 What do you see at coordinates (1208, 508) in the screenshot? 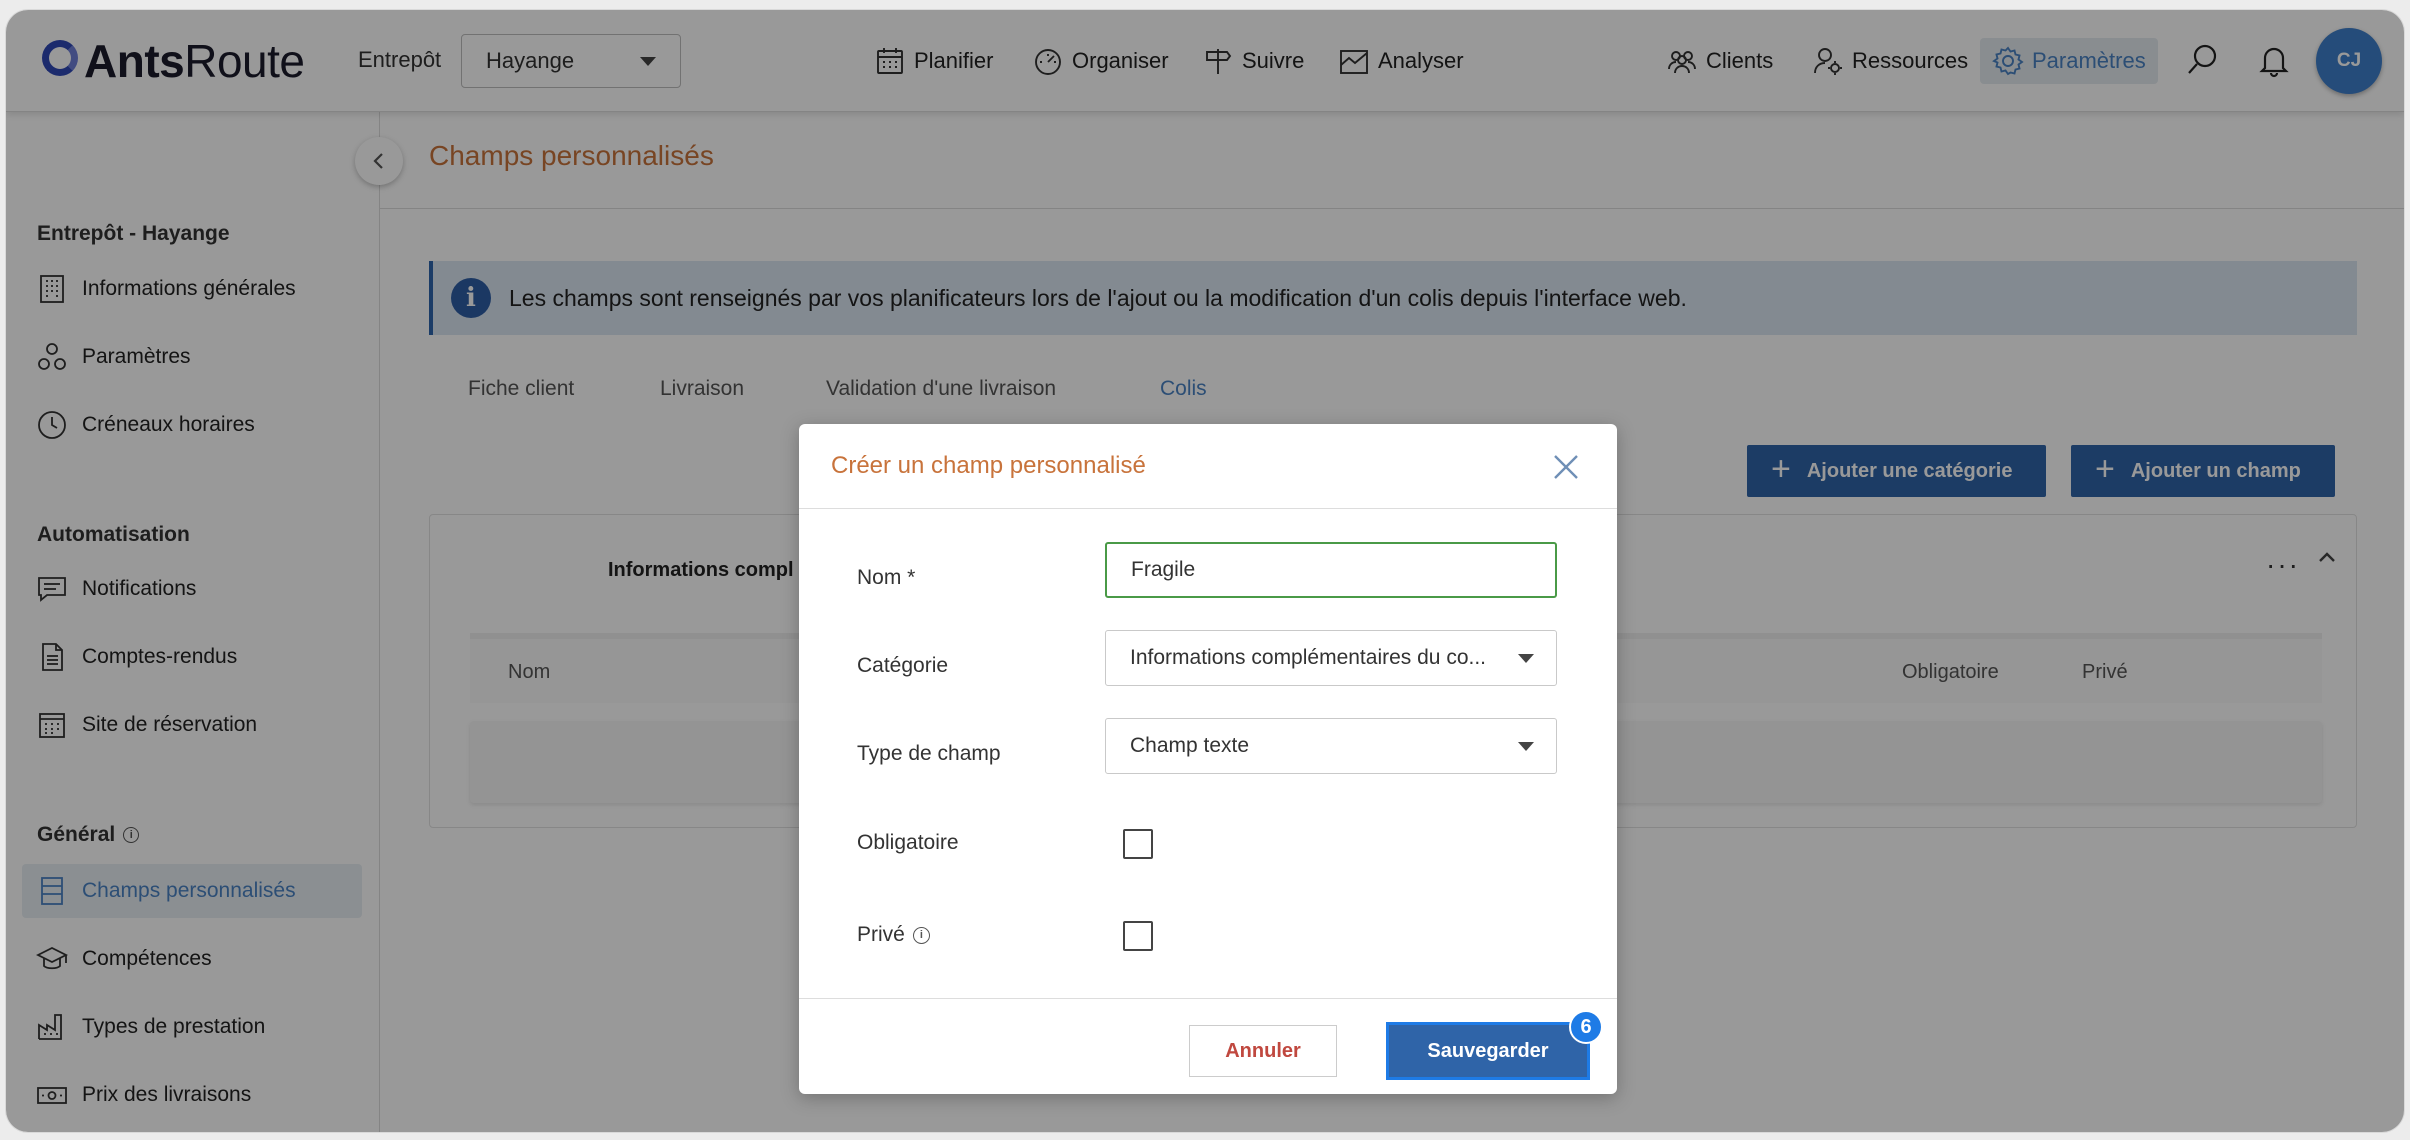
I see `dialog-divider` at bounding box center [1208, 508].